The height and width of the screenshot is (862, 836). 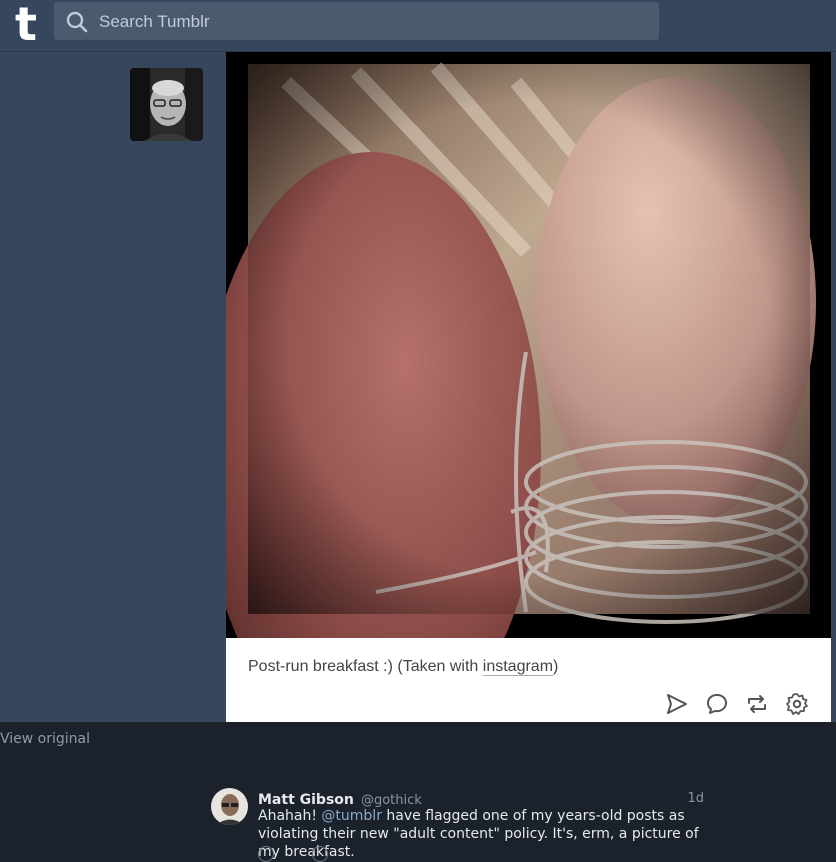 What do you see at coordinates (320, 854) in the screenshot?
I see `tweet-like-icon` at bounding box center [320, 854].